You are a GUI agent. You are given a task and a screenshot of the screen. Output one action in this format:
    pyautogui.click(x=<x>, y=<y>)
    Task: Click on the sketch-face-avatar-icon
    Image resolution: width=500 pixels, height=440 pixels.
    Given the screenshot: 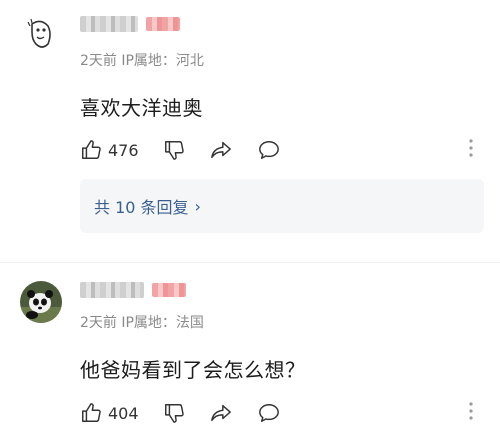 What is the action you would take?
    pyautogui.click(x=41, y=35)
    